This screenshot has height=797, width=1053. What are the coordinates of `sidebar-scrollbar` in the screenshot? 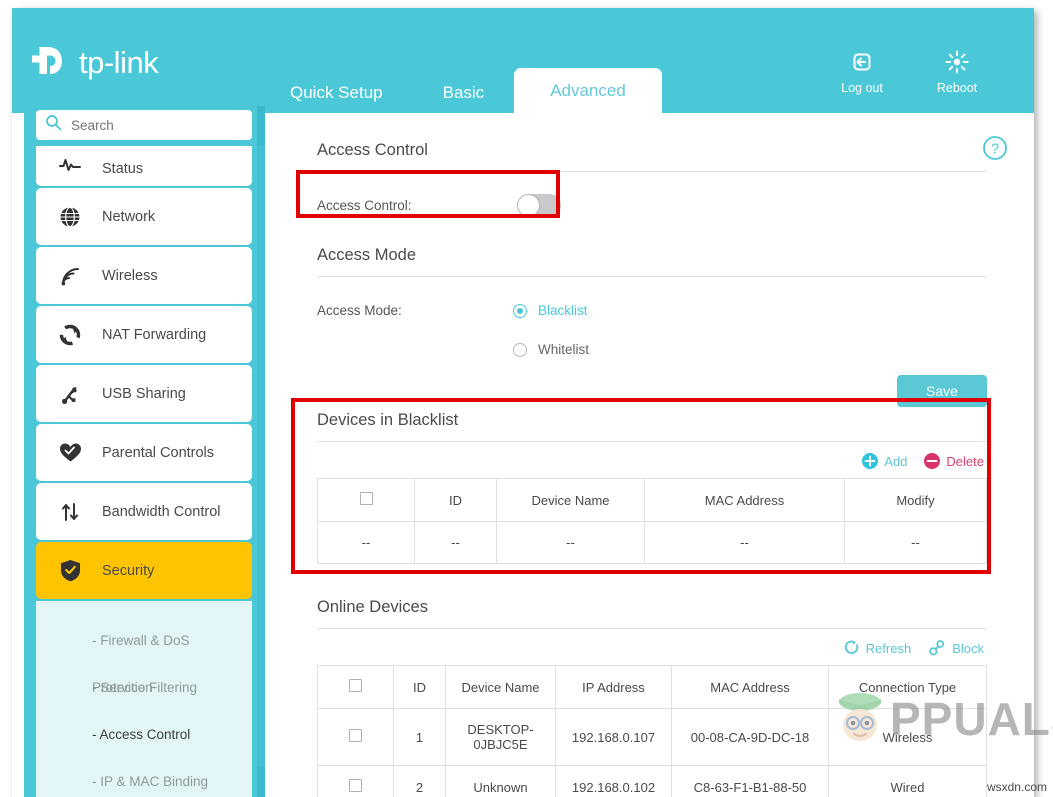 It's located at (261, 451).